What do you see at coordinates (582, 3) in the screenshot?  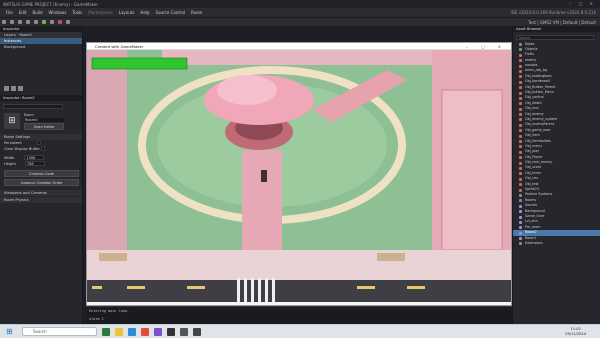 I see `window-controls: – ▢ ✕` at bounding box center [582, 3].